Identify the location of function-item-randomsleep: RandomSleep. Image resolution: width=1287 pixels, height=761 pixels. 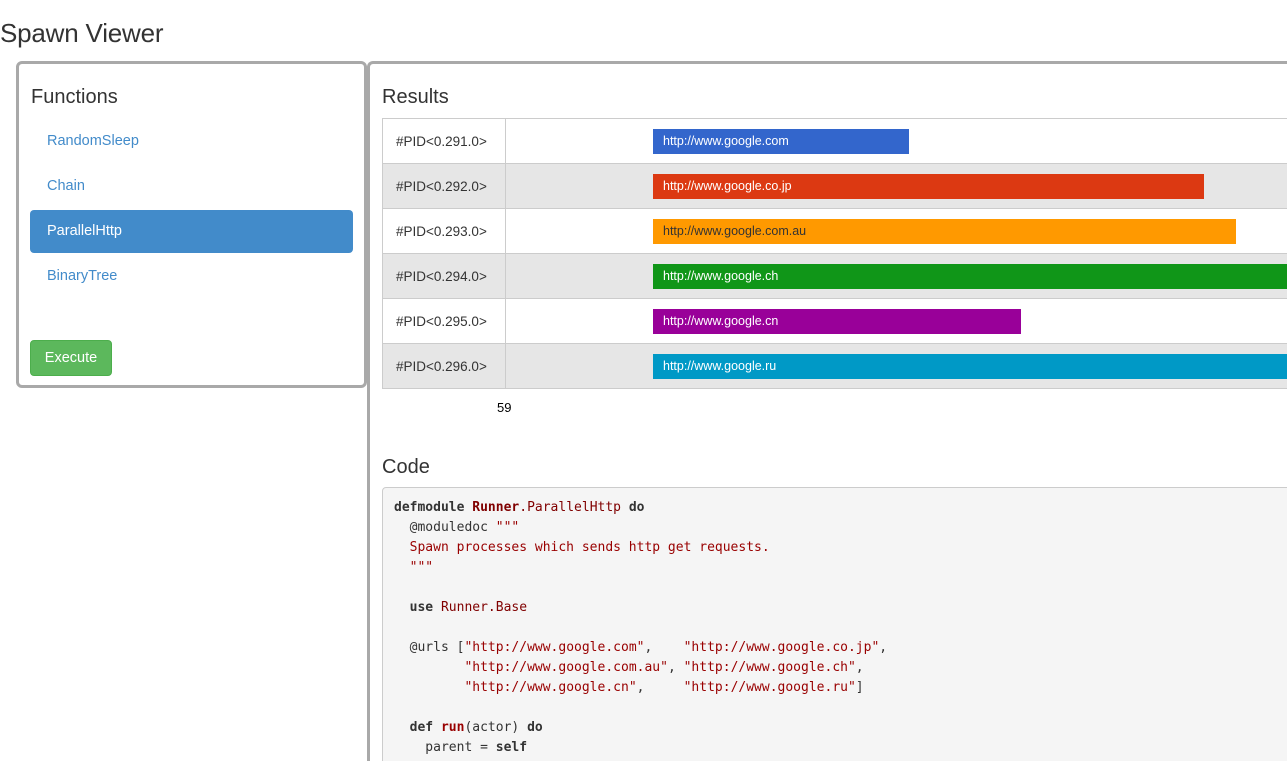
(191, 141).